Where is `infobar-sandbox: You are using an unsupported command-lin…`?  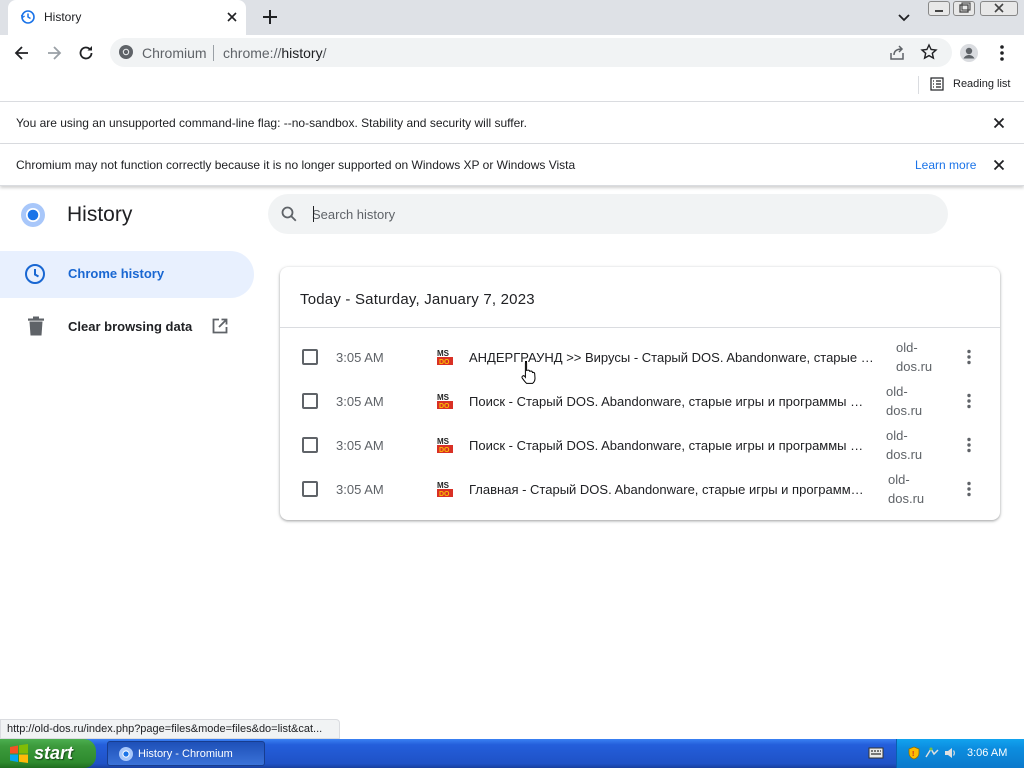
infobar-sandbox: You are using an unsupported command-lin… is located at coordinates (512, 123).